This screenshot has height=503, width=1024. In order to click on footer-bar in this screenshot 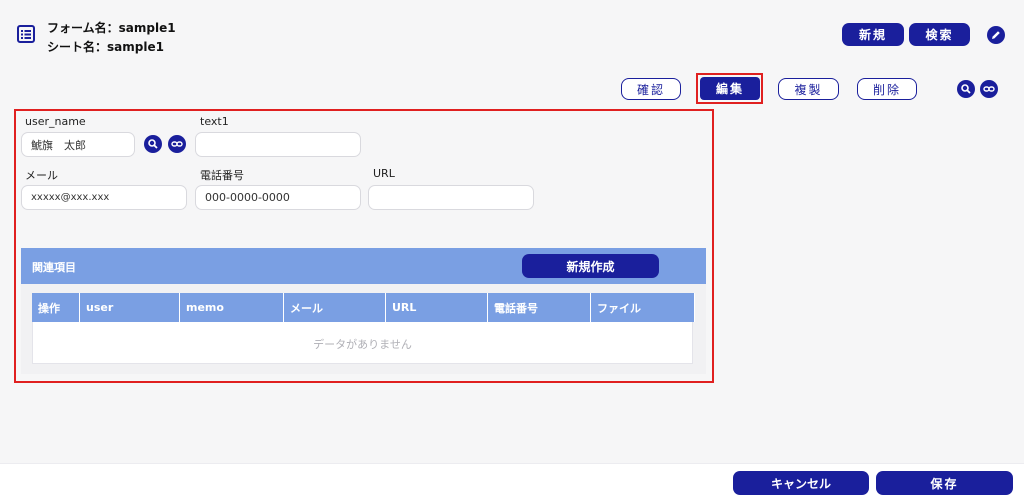, I will do `click(512, 483)`.